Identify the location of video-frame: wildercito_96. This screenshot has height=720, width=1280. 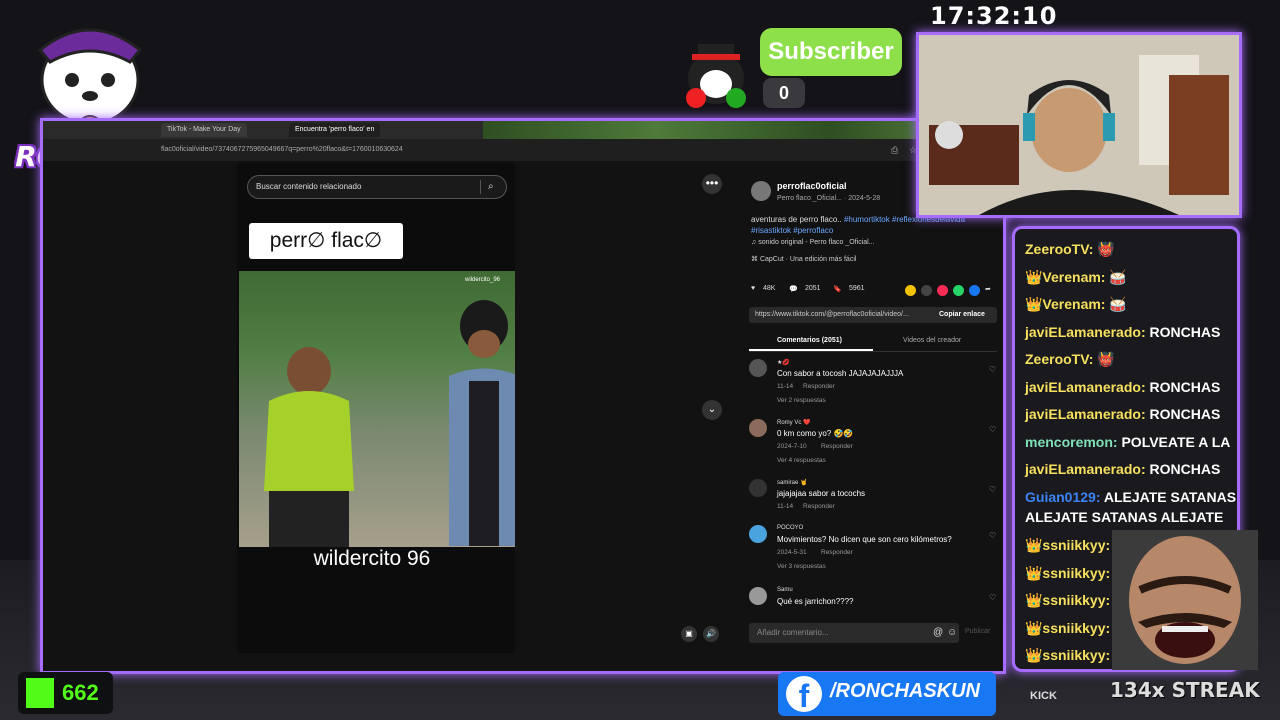
(377, 409).